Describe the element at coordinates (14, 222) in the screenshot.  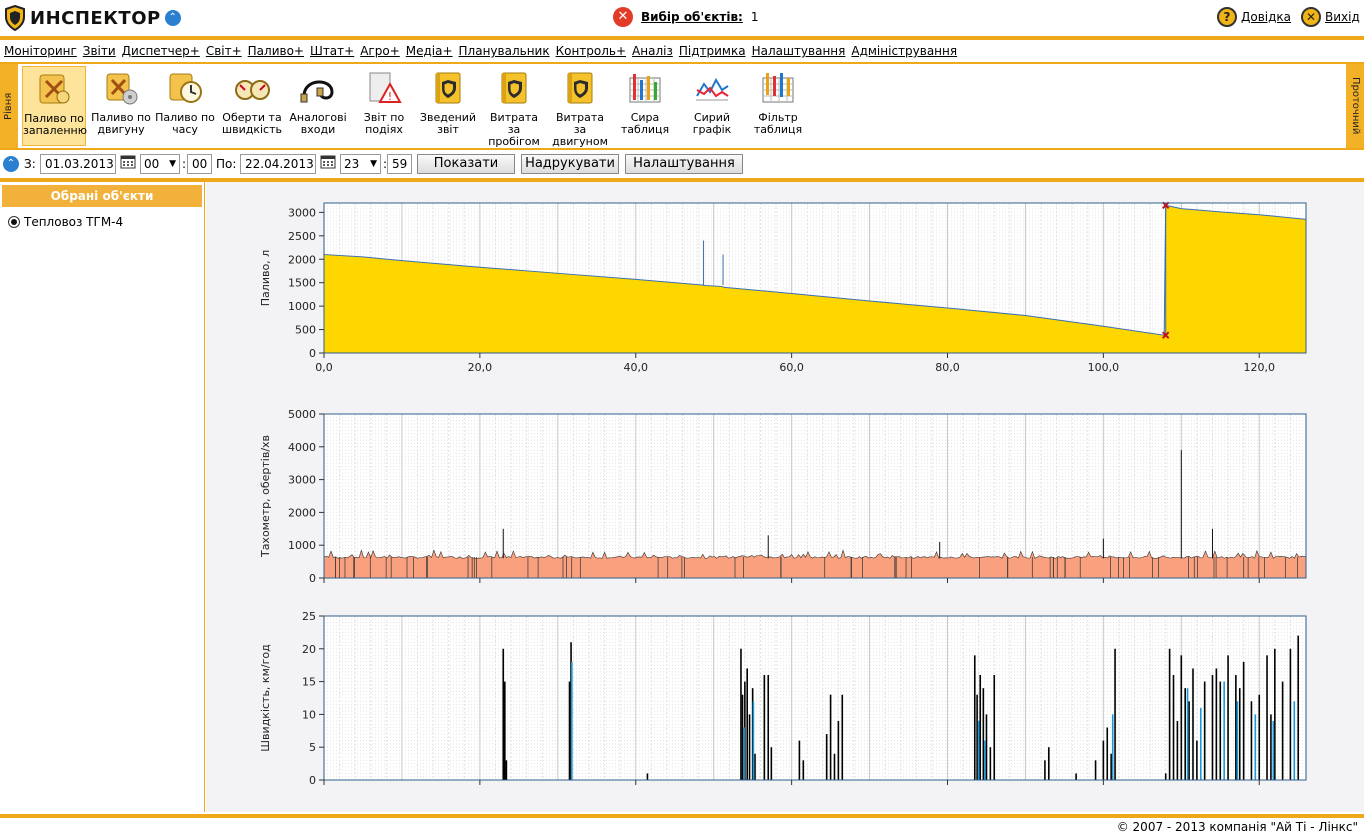
I see `object-radio` at that location.